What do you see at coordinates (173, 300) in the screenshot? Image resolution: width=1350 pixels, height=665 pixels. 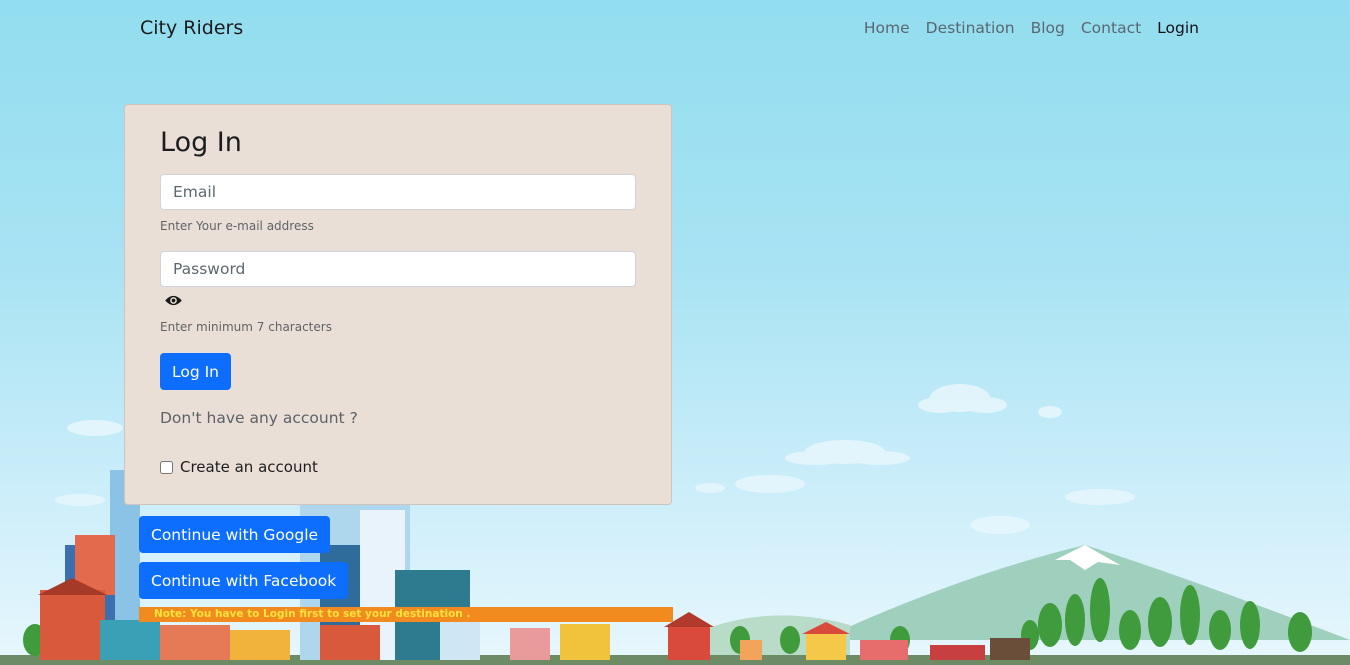 I see `eye-icon` at bounding box center [173, 300].